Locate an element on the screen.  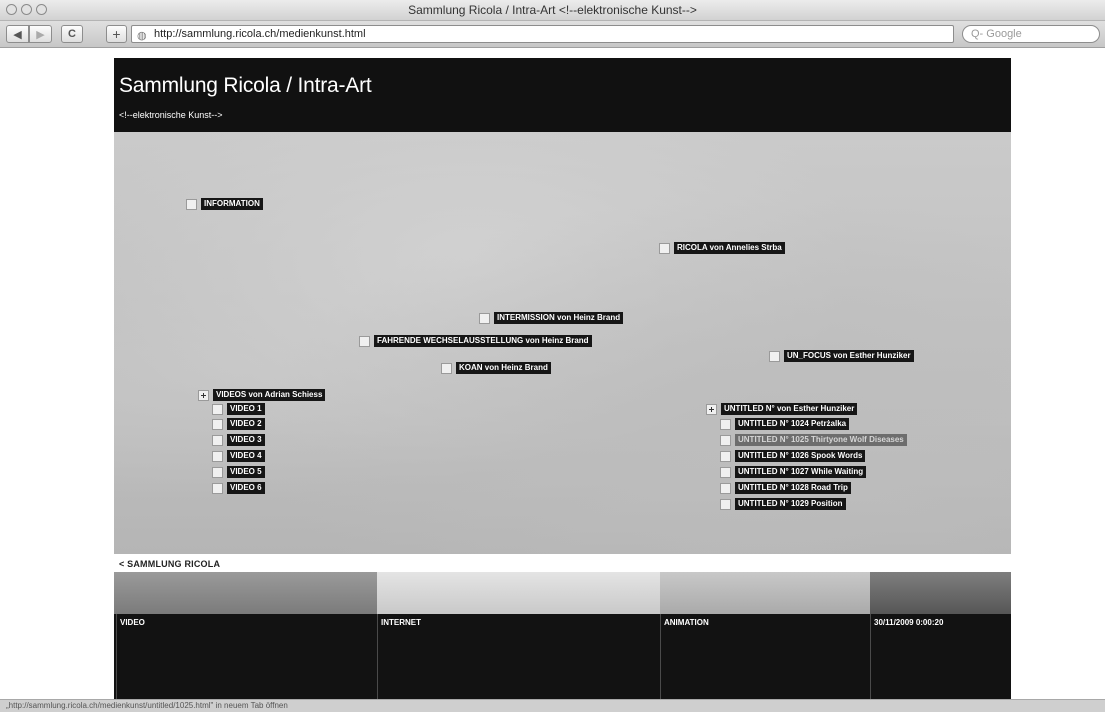
node-video-6: VIDEO 6 is located at coordinates (238, 488).